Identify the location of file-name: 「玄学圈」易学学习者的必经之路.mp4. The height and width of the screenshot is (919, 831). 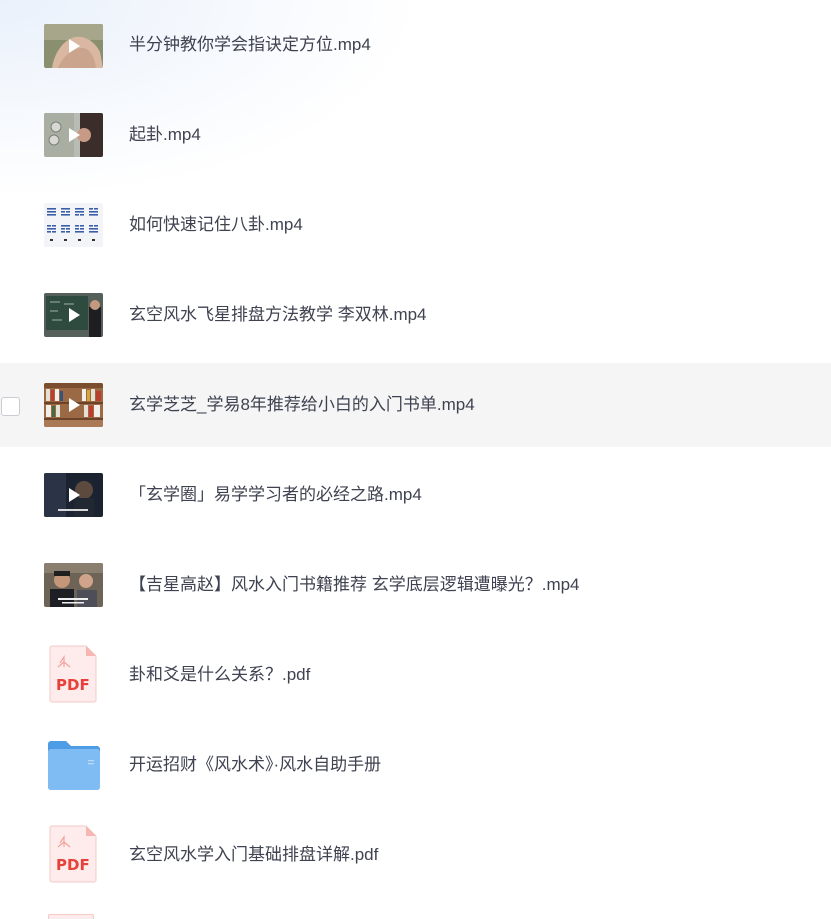
(275, 495).